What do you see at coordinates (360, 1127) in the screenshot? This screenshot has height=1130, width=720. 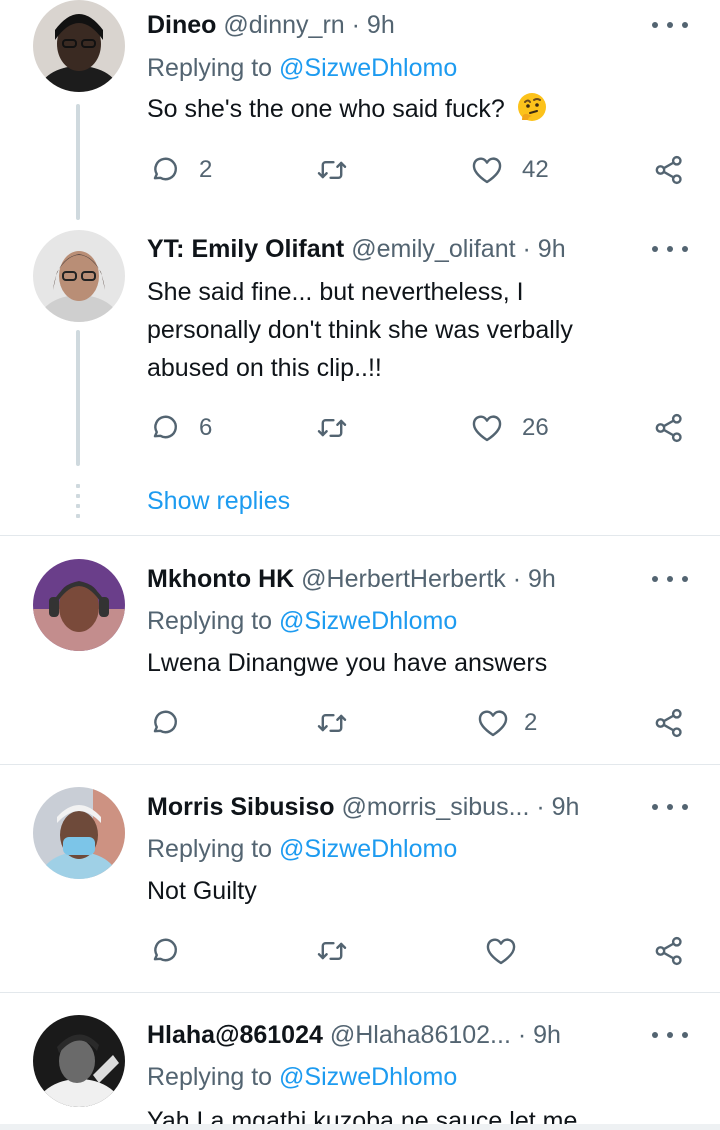 I see `bottom-edge` at bounding box center [360, 1127].